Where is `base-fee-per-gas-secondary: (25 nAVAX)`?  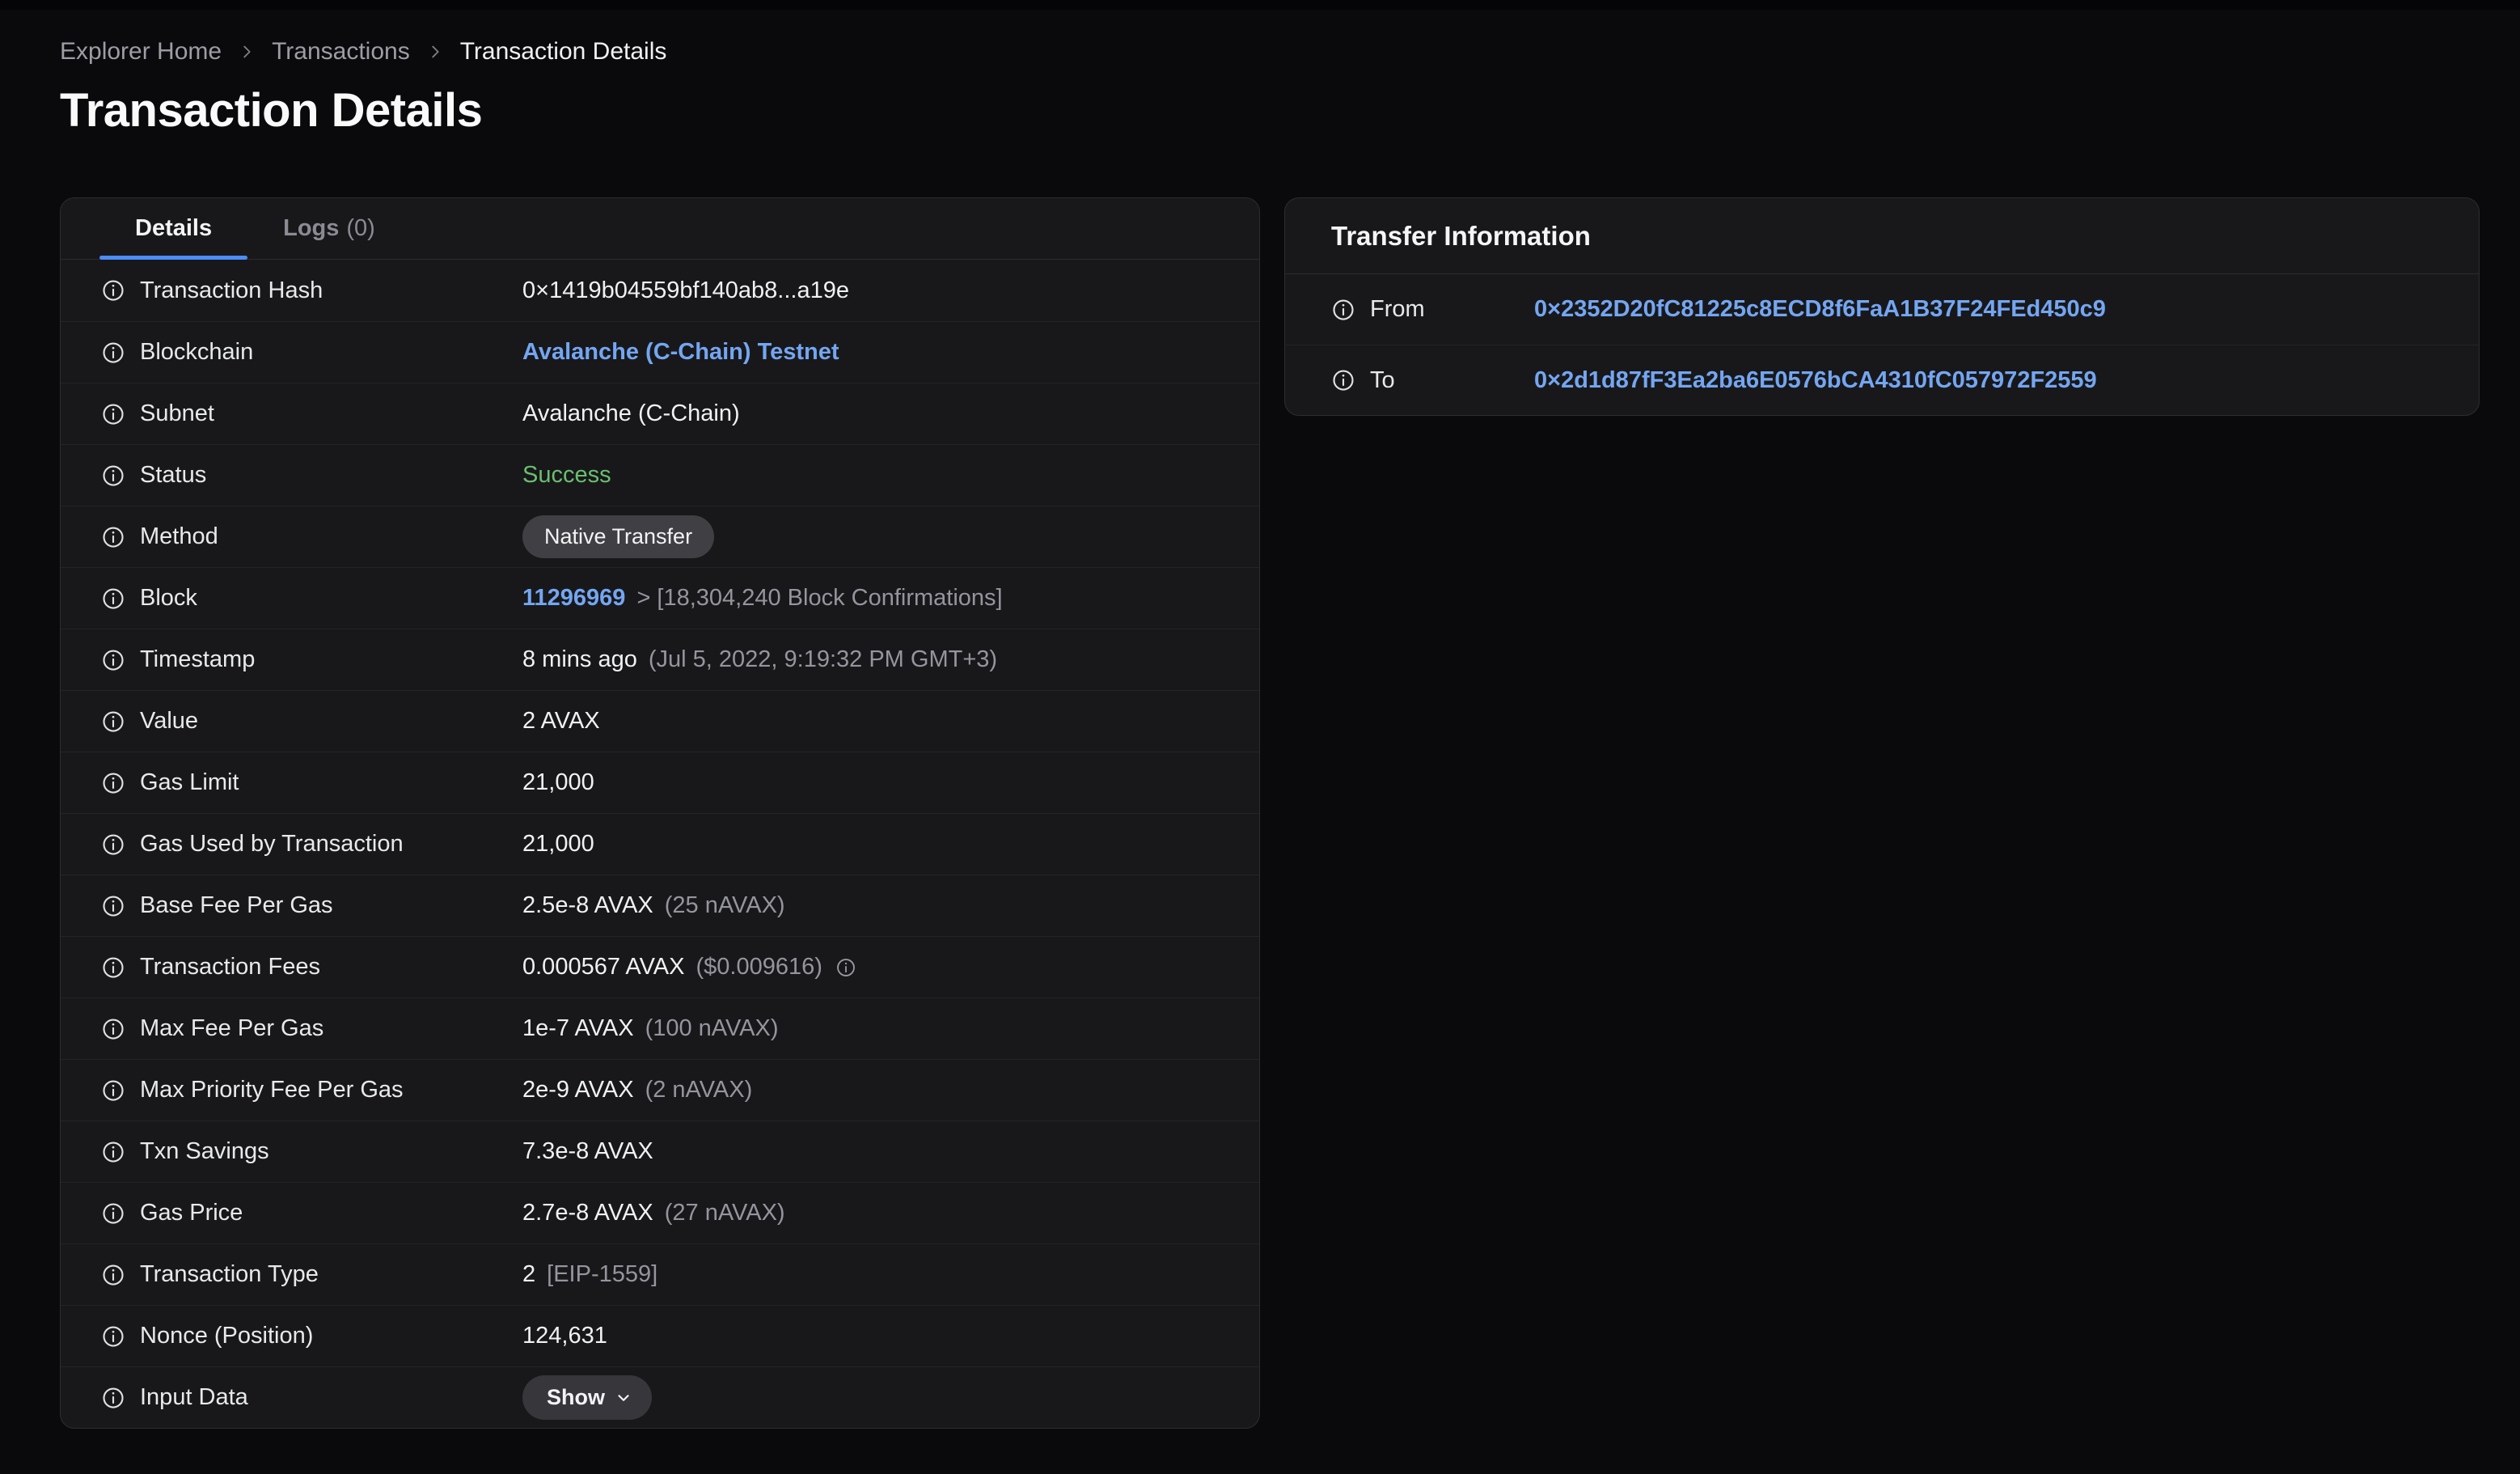
base-fee-per-gas-secondary: (25 nAVAX) is located at coordinates (724, 905).